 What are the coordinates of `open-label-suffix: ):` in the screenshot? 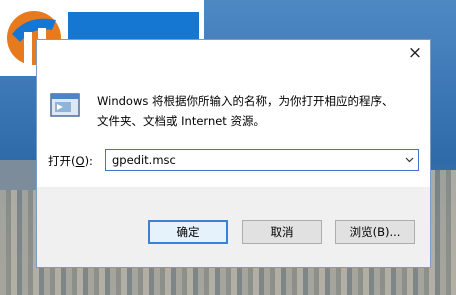 It's located at (88, 161).